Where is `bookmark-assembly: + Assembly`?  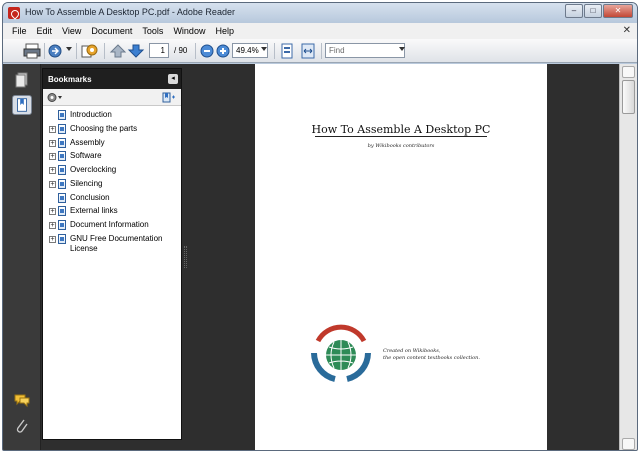 bookmark-assembly: + Assembly is located at coordinates (112, 144).